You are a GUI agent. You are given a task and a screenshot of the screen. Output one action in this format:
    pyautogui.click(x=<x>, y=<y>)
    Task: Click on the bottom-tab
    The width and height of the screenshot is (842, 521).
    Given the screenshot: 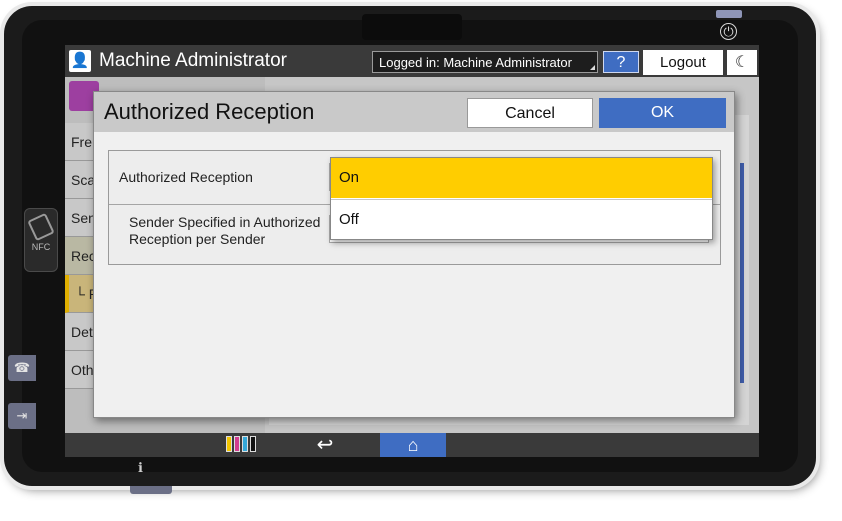 What is the action you would take?
    pyautogui.click(x=151, y=490)
    